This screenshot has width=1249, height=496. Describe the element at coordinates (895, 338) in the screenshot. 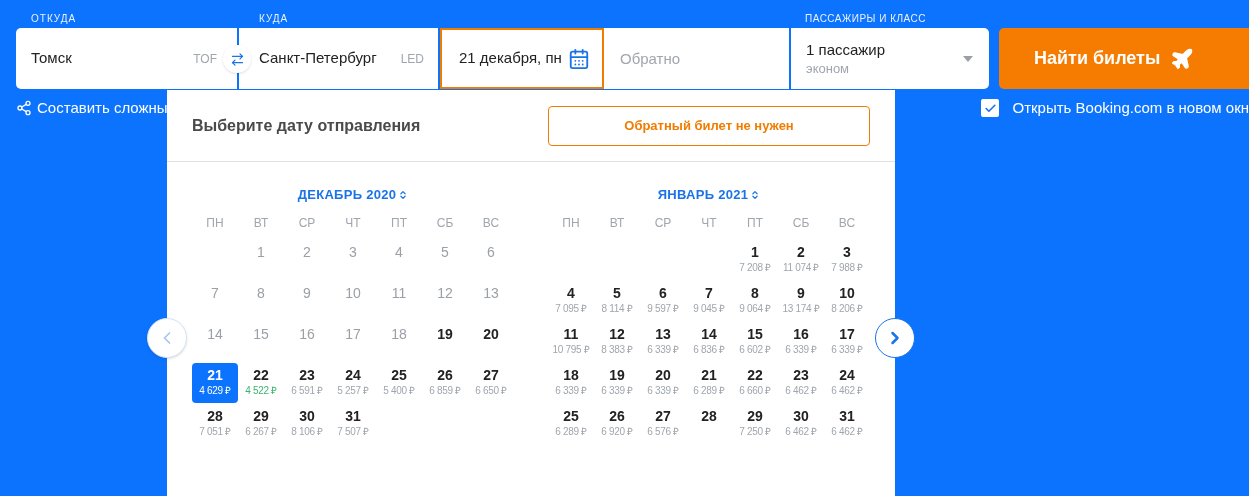

I see `next-month-button` at that location.